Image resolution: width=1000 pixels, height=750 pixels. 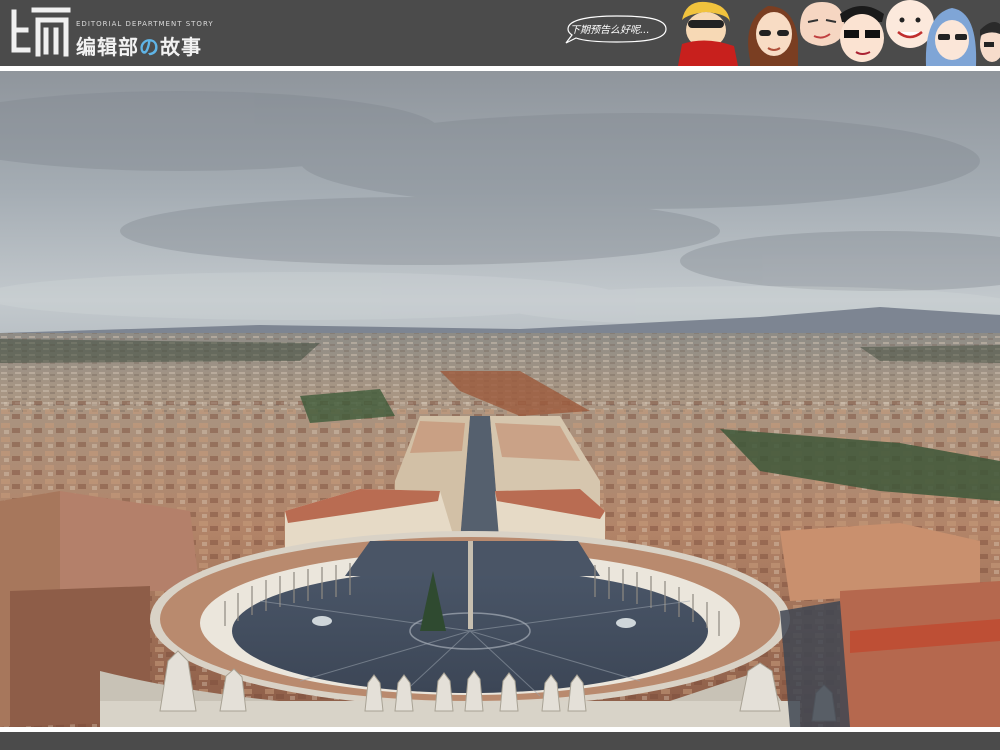 I want to click on brand-cn-part-b: 故事, so click(x=181, y=47).